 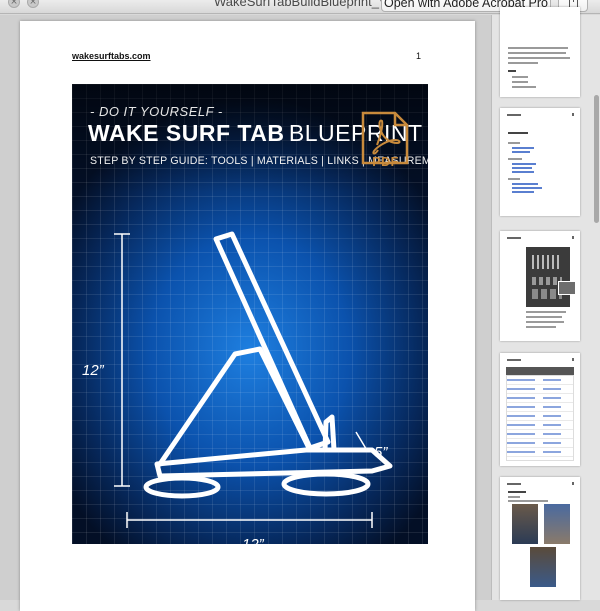 What do you see at coordinates (308, 4) in the screenshot?
I see `window-title: WakeSurfTabBuildBlueprint_V3a` at bounding box center [308, 4].